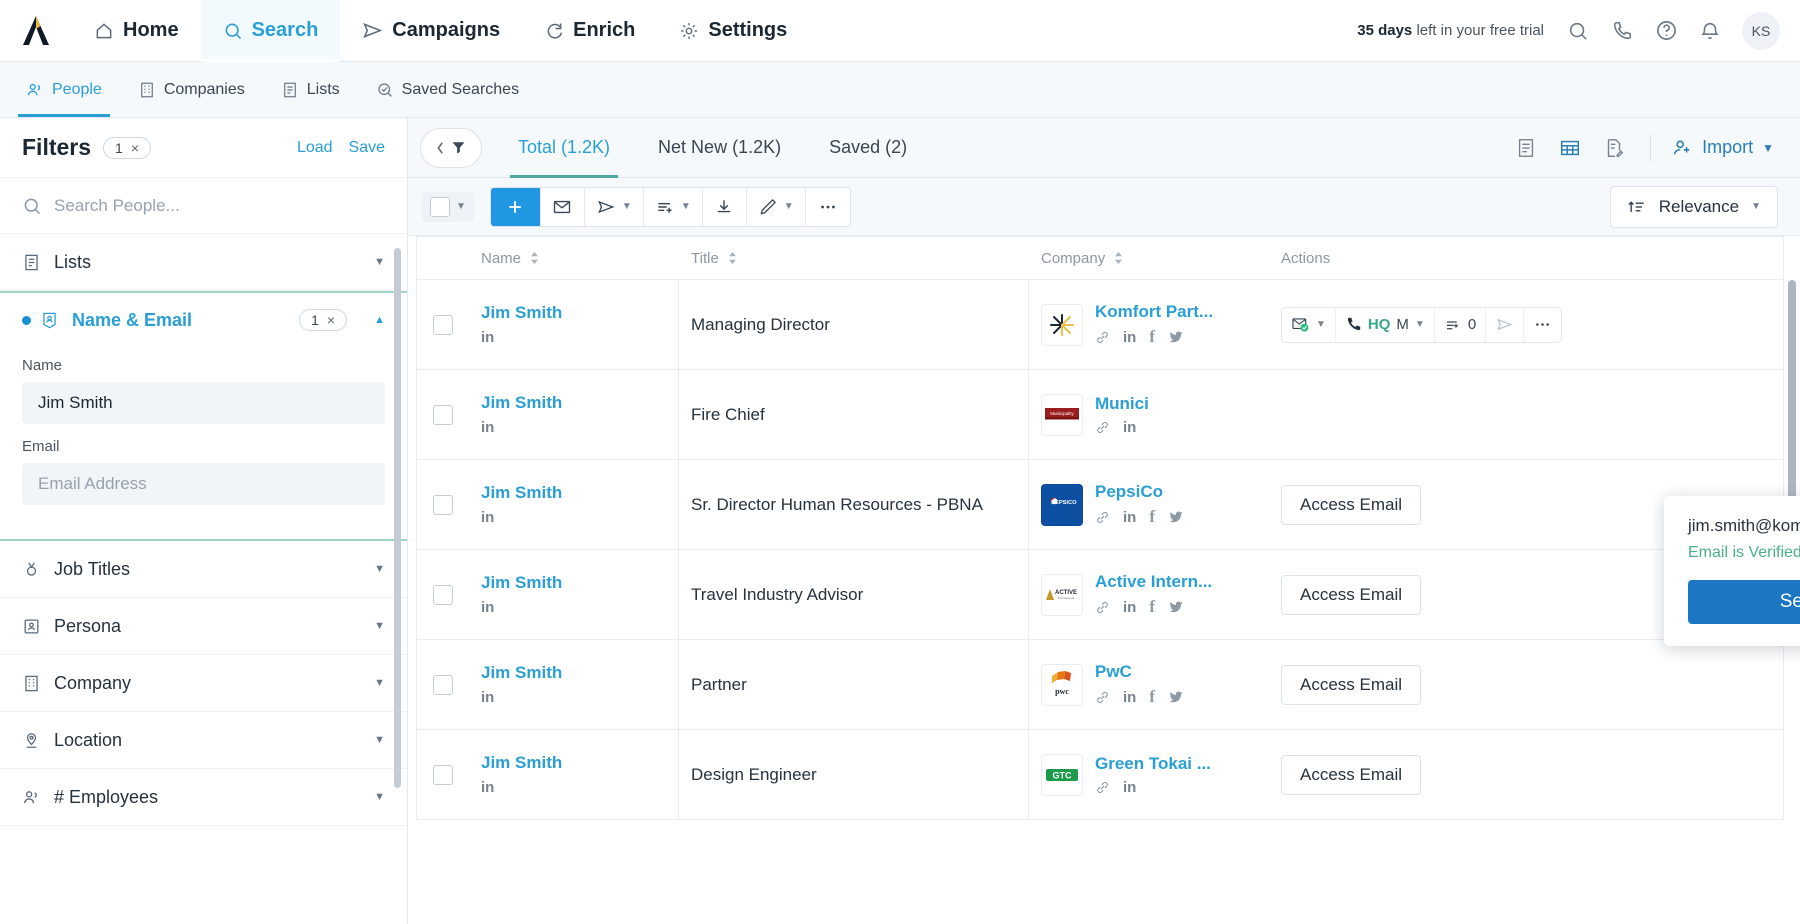  I want to click on avatar: KS, so click(1761, 30).